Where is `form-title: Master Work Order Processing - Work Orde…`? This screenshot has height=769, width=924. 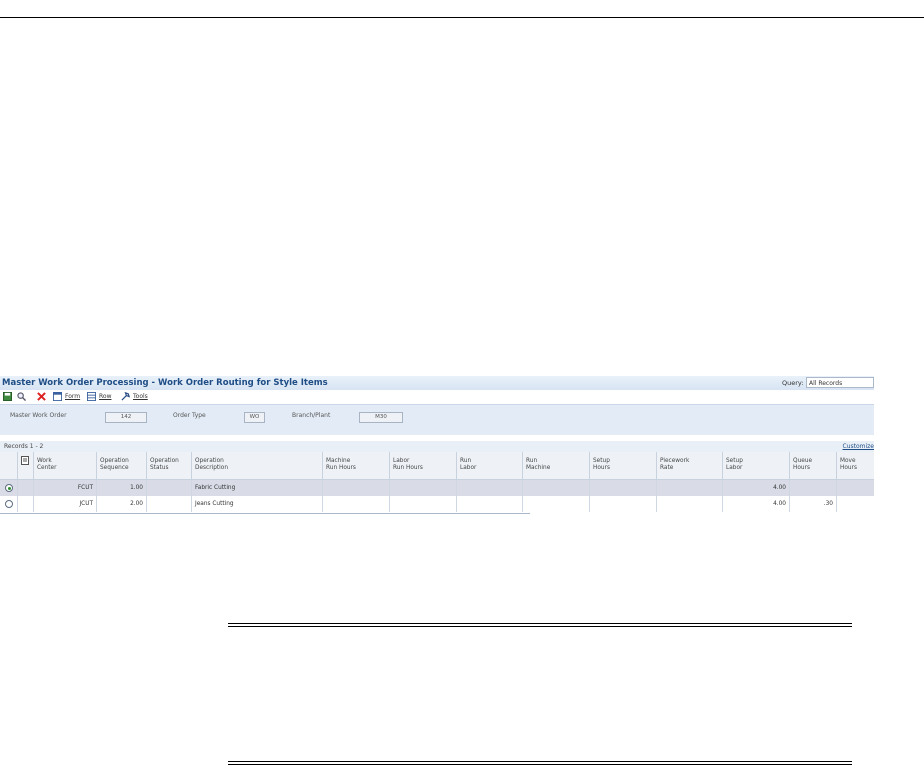
form-title: Master Work Order Processing - Work Orde… is located at coordinates (165, 383).